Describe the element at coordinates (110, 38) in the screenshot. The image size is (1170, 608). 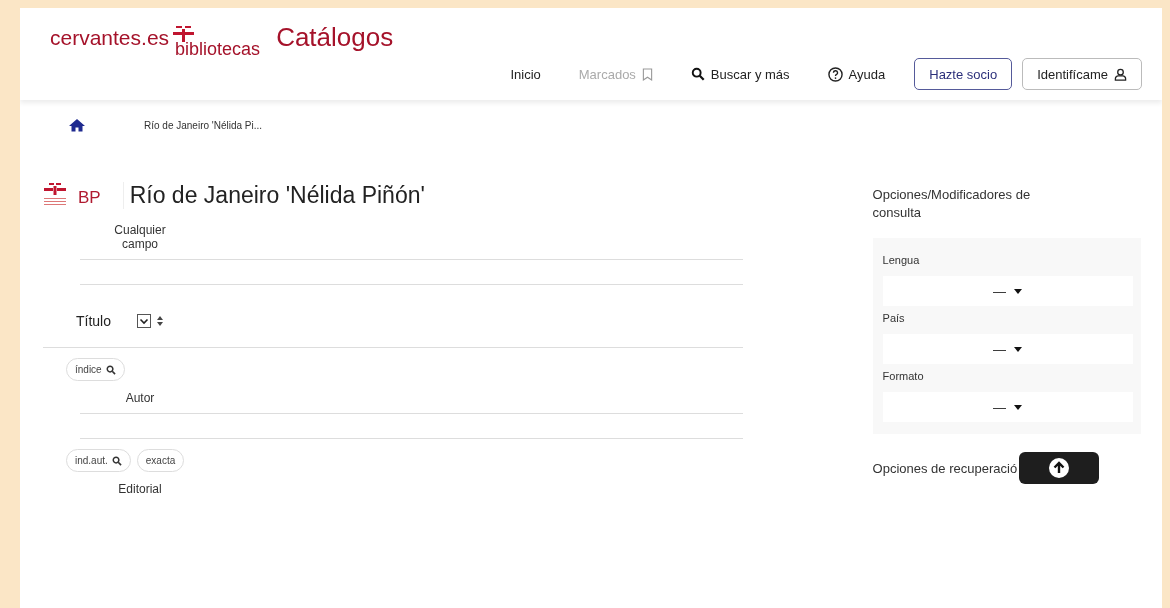
I see `brand-name: cervantes.es` at that location.